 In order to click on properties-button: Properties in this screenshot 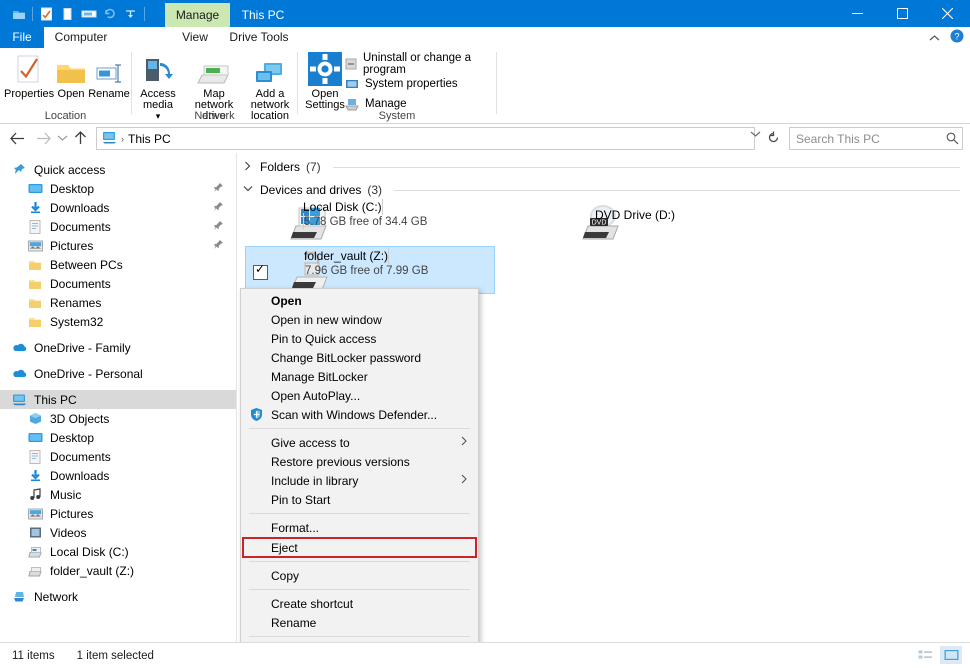, I will do `click(29, 76)`.